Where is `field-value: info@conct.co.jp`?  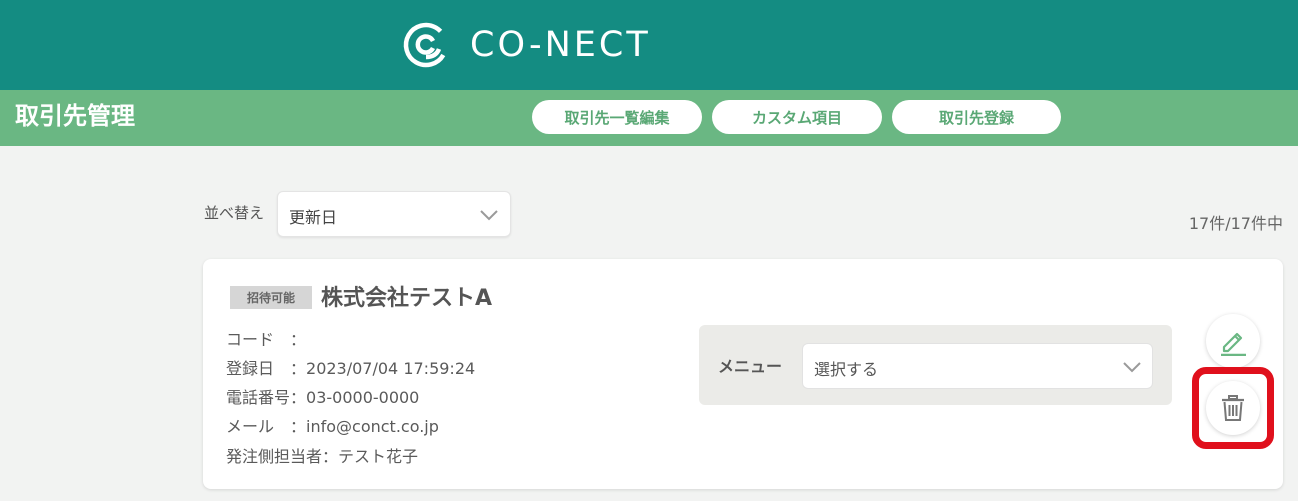 field-value: info@conct.co.jp is located at coordinates (372, 426).